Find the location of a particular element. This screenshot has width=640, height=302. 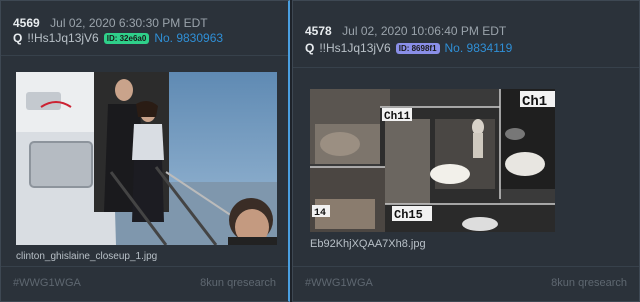

author-line: Q !!Hs1Jq13jV6 ID: 8698f1 No. 9834119 is located at coordinates (408, 48).